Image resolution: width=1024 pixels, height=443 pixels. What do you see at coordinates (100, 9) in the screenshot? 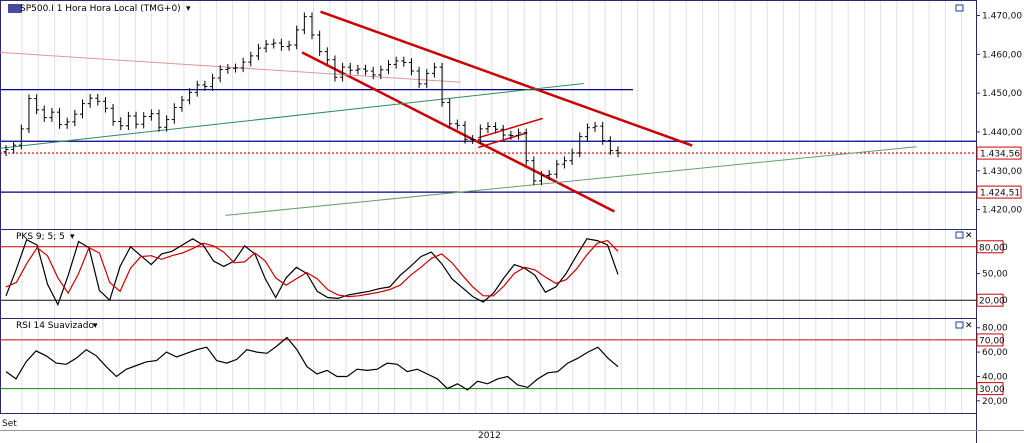
I see `price-pane-title: SP500.I 1 Hora Hora Local (TMG+0)` at bounding box center [100, 9].